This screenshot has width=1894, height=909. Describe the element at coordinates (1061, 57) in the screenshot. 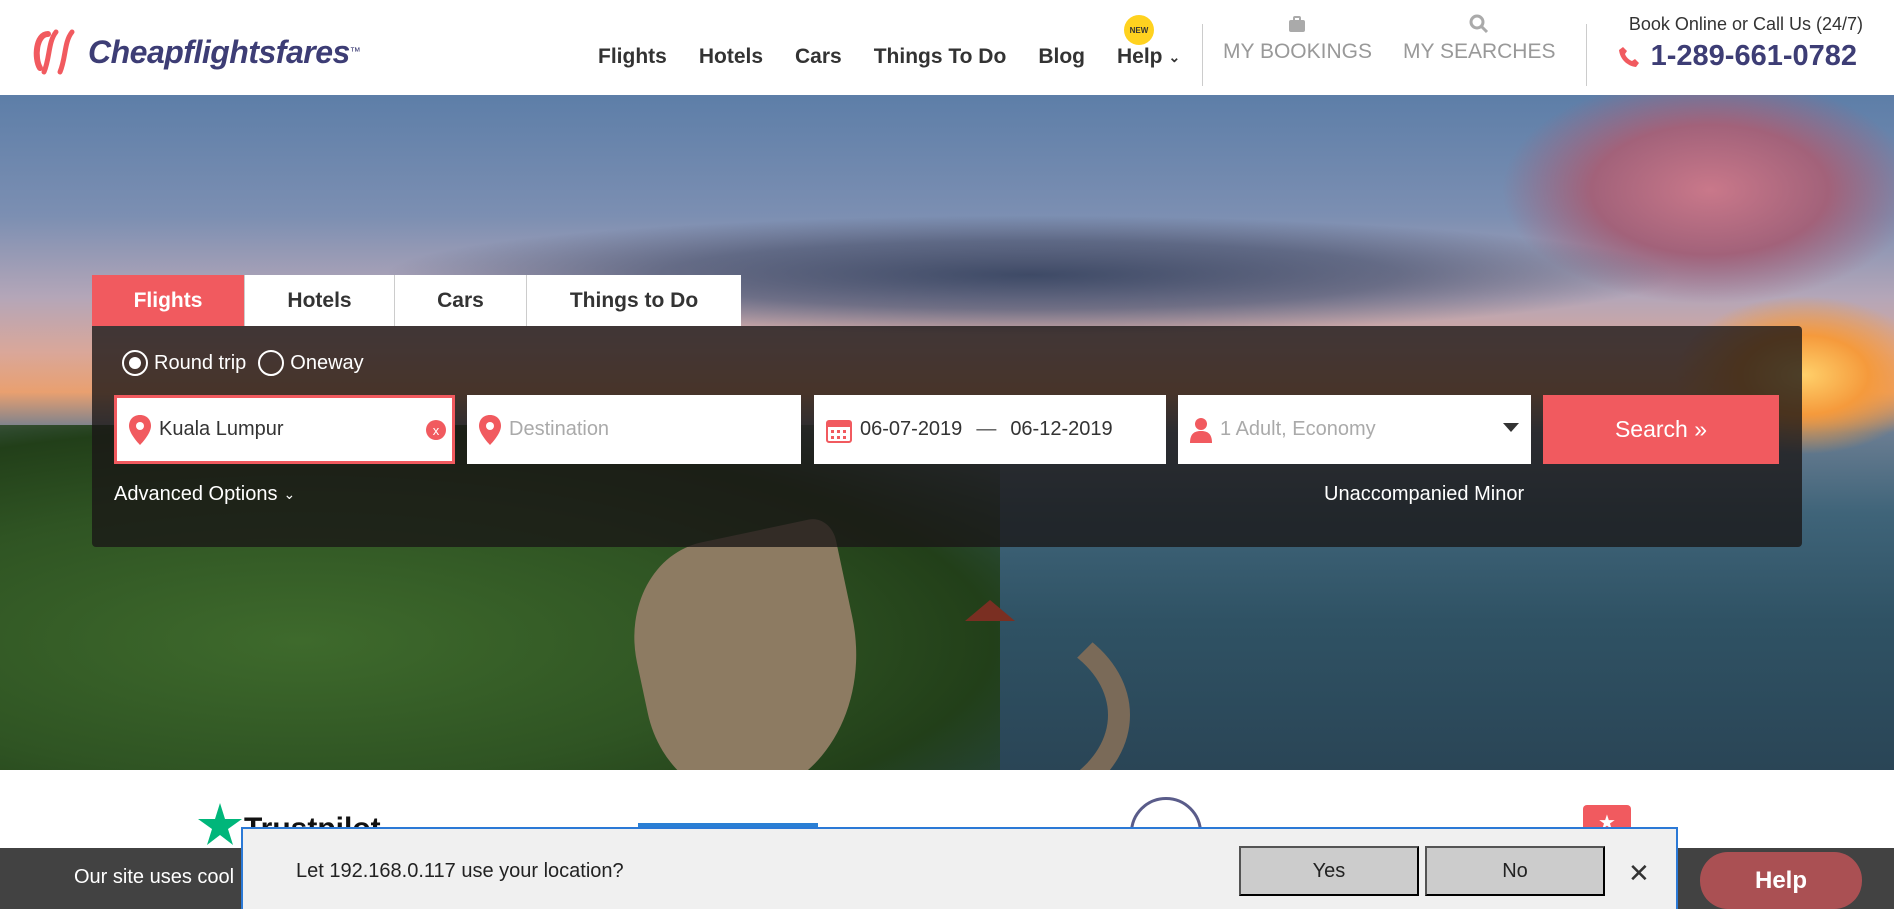

I see `nav-blog: Blog` at that location.